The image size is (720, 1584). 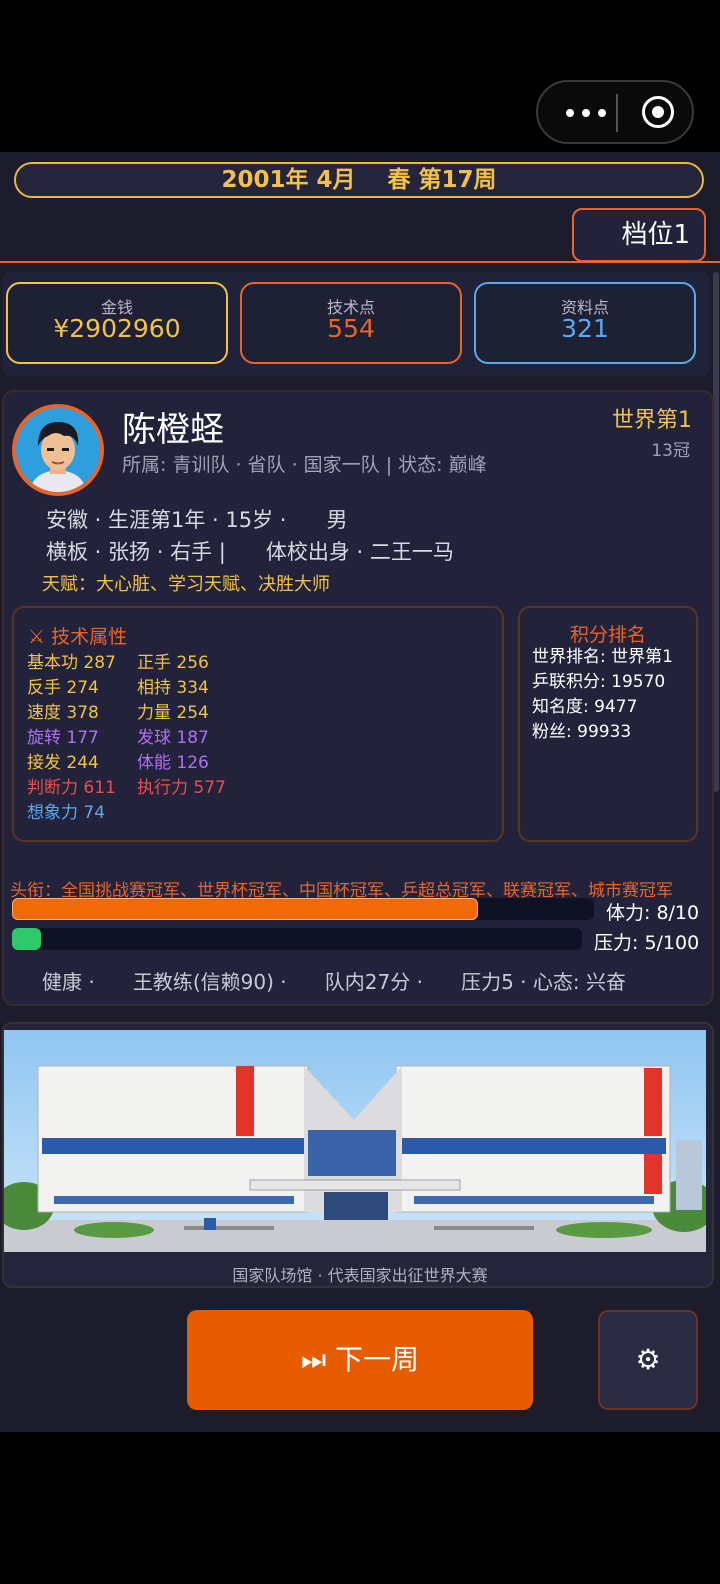 What do you see at coordinates (173, 430) in the screenshot?
I see `player-name: 陈橙蛏` at bounding box center [173, 430].